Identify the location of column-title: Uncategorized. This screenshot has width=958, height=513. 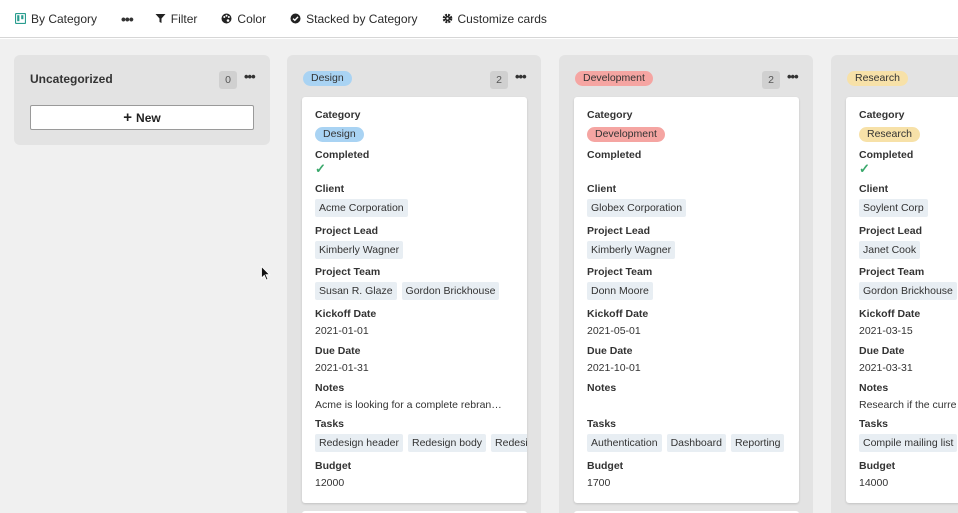
(71, 79).